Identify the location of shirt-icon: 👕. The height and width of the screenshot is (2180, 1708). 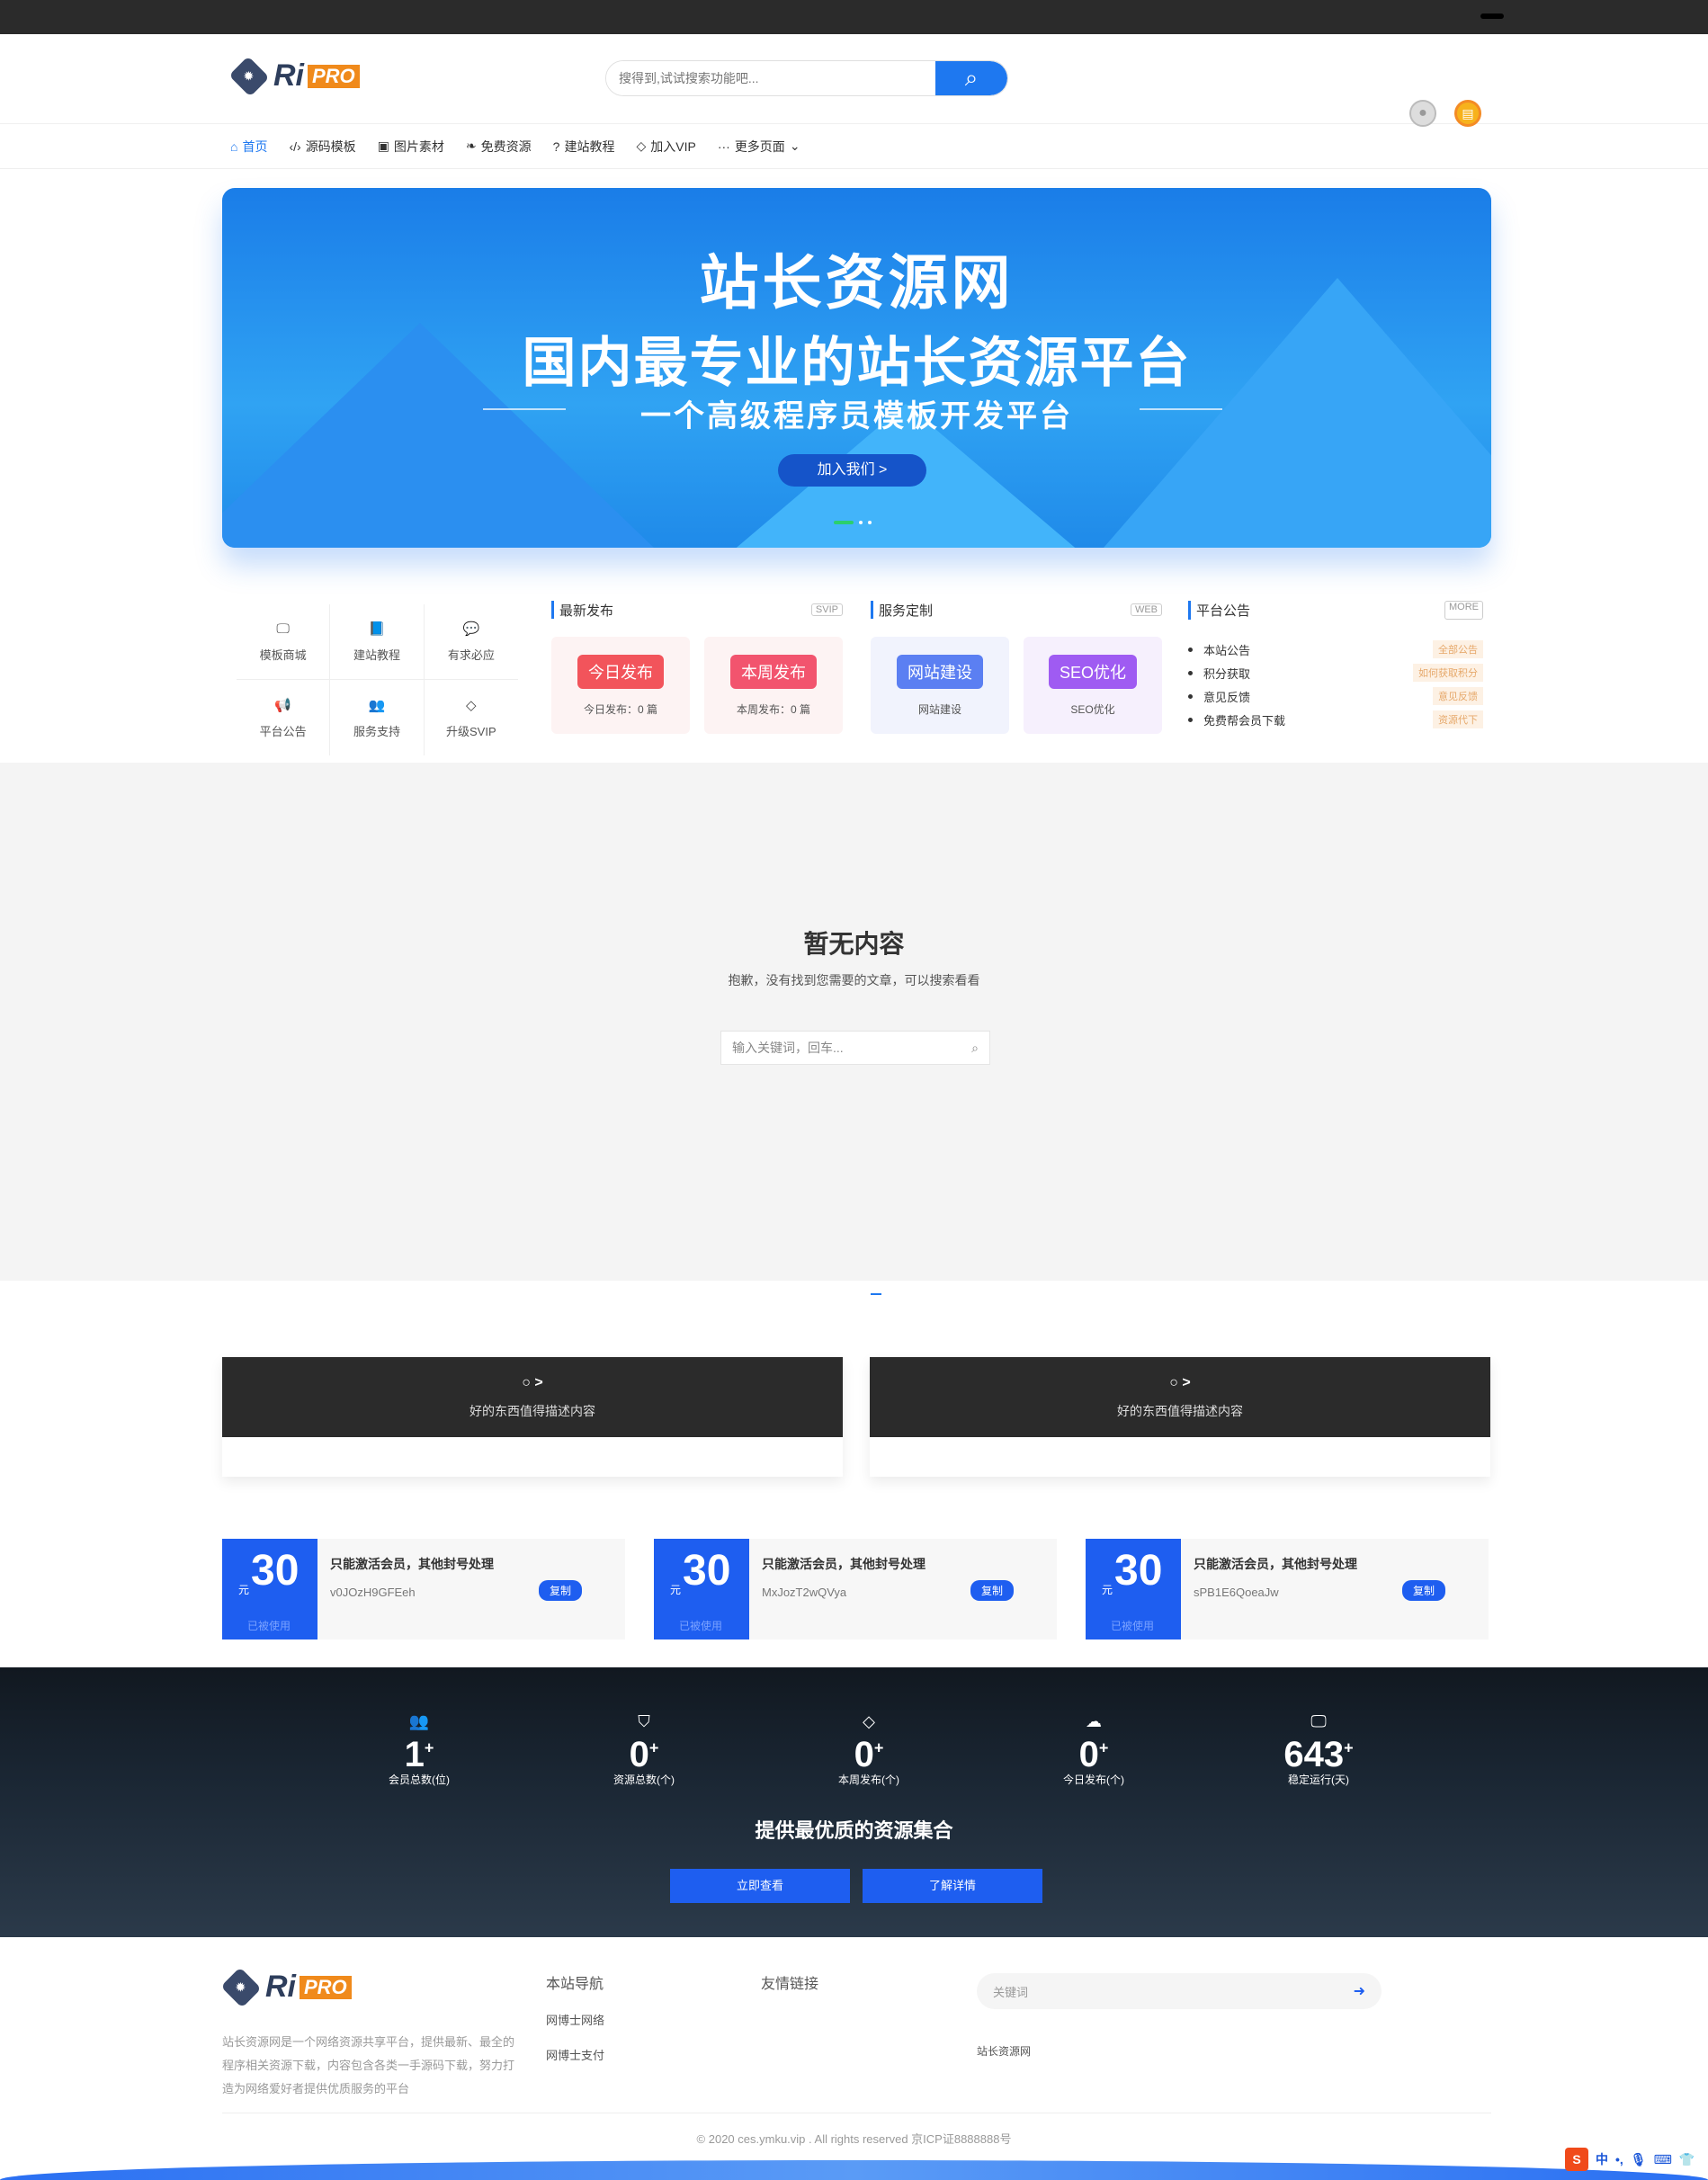
(1687, 2159).